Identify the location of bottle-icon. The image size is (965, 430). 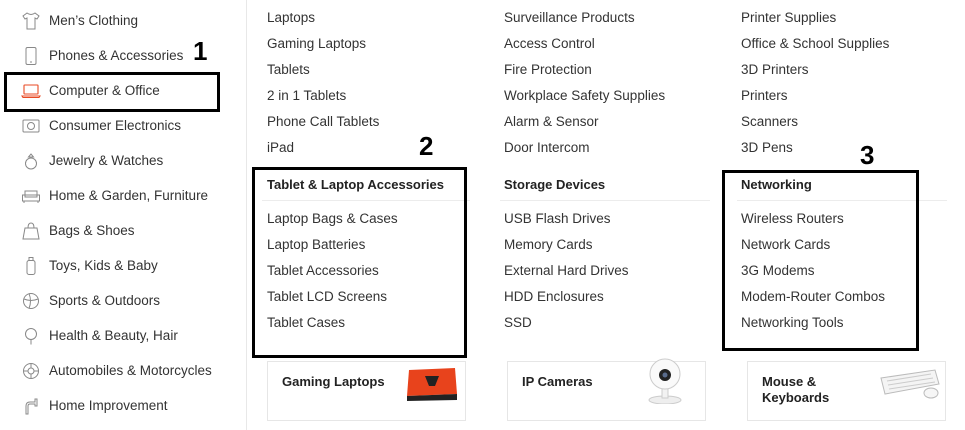
(31, 266).